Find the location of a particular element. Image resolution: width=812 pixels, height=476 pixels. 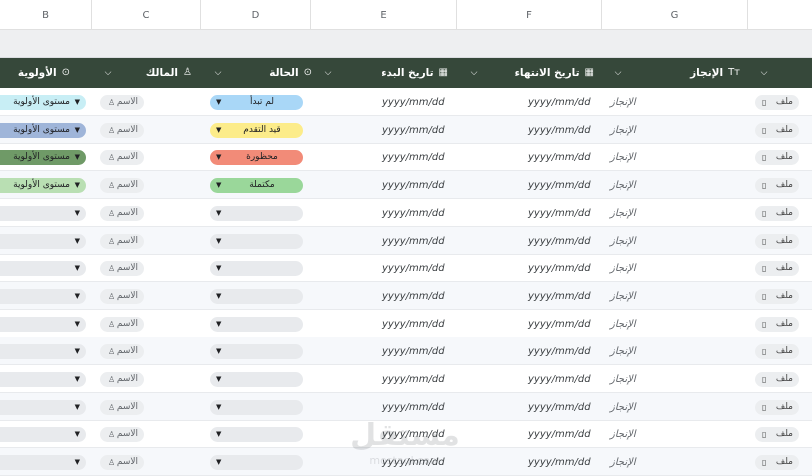

header-owner: ♙ المالك is located at coordinates (169, 73).